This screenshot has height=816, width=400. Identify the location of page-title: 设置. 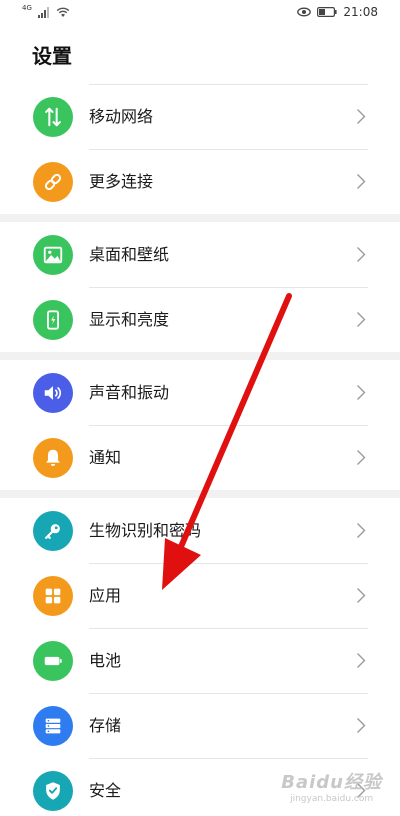
(52, 56).